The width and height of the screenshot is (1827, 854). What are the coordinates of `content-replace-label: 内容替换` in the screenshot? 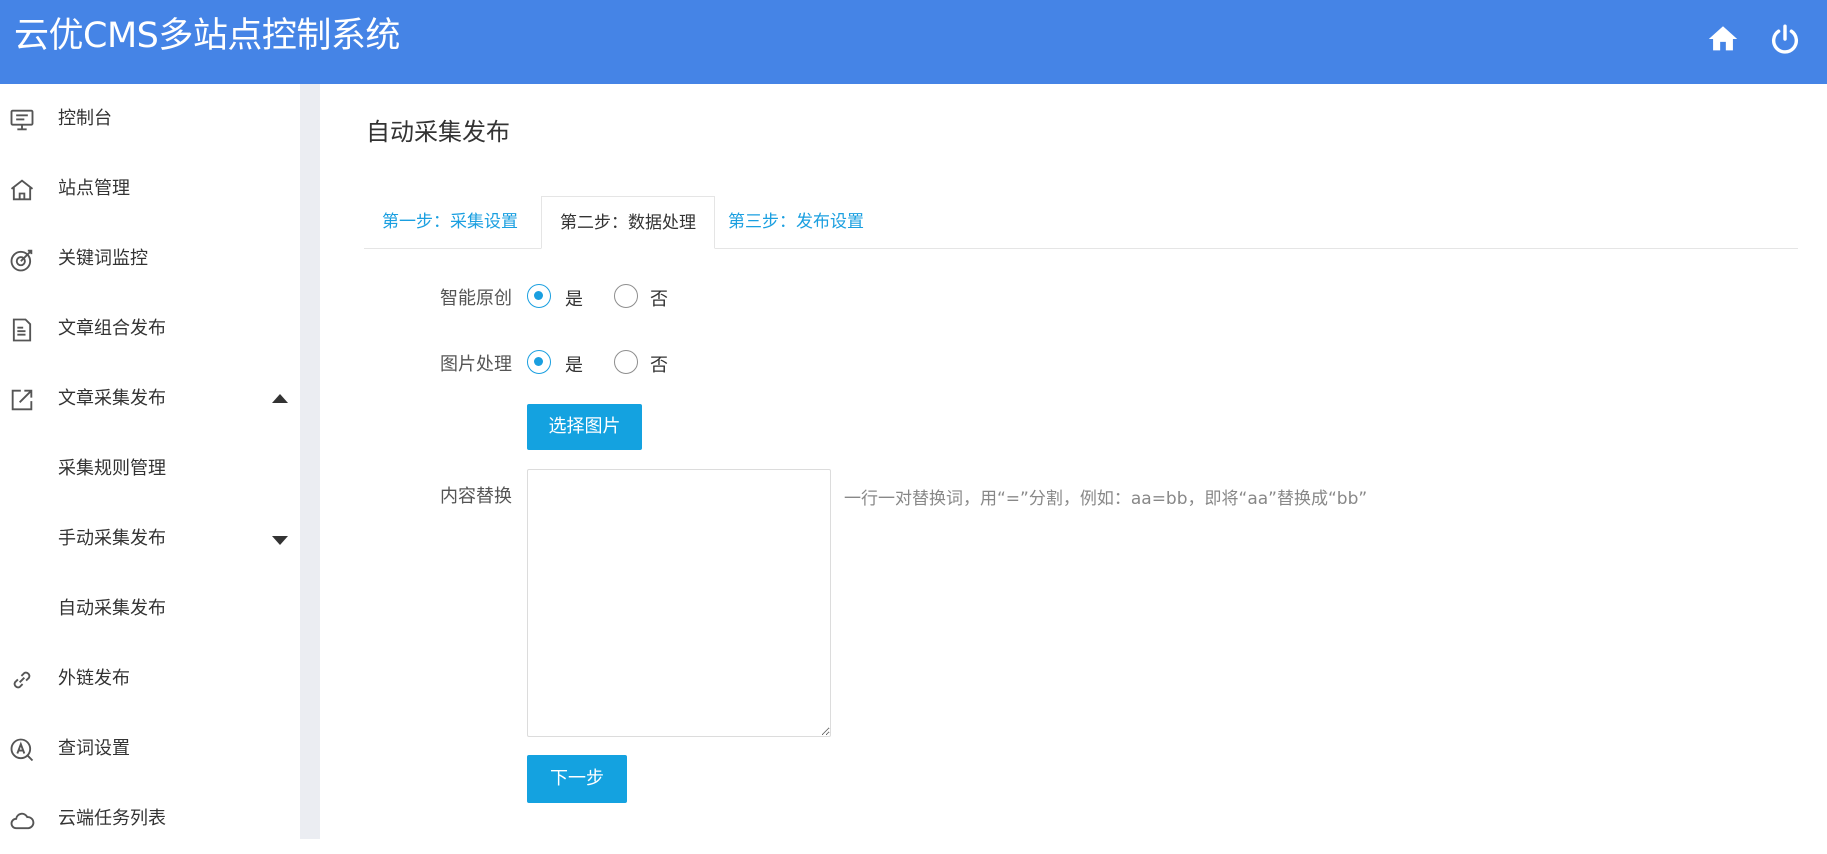 It's located at (476, 496).